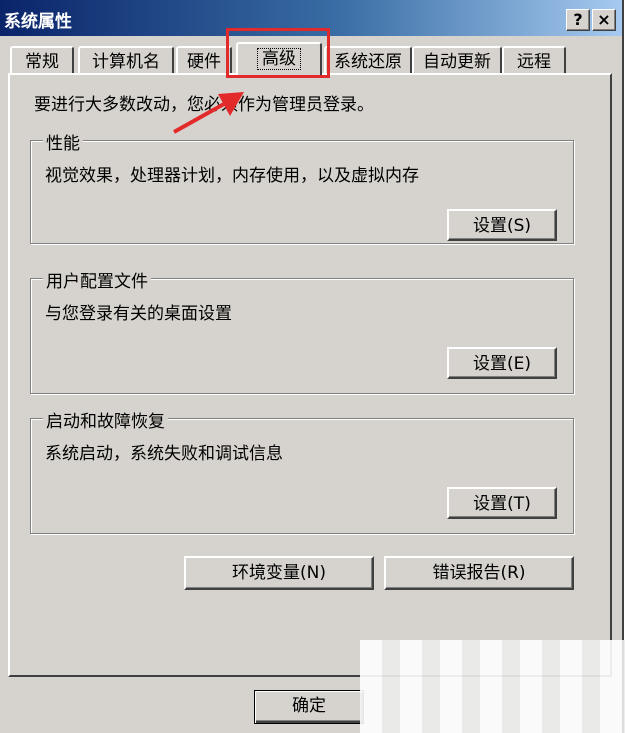 This screenshot has height=733, width=625. Describe the element at coordinates (502, 363) in the screenshot. I see `user-profiles-settings-button: 设置(E)` at that location.